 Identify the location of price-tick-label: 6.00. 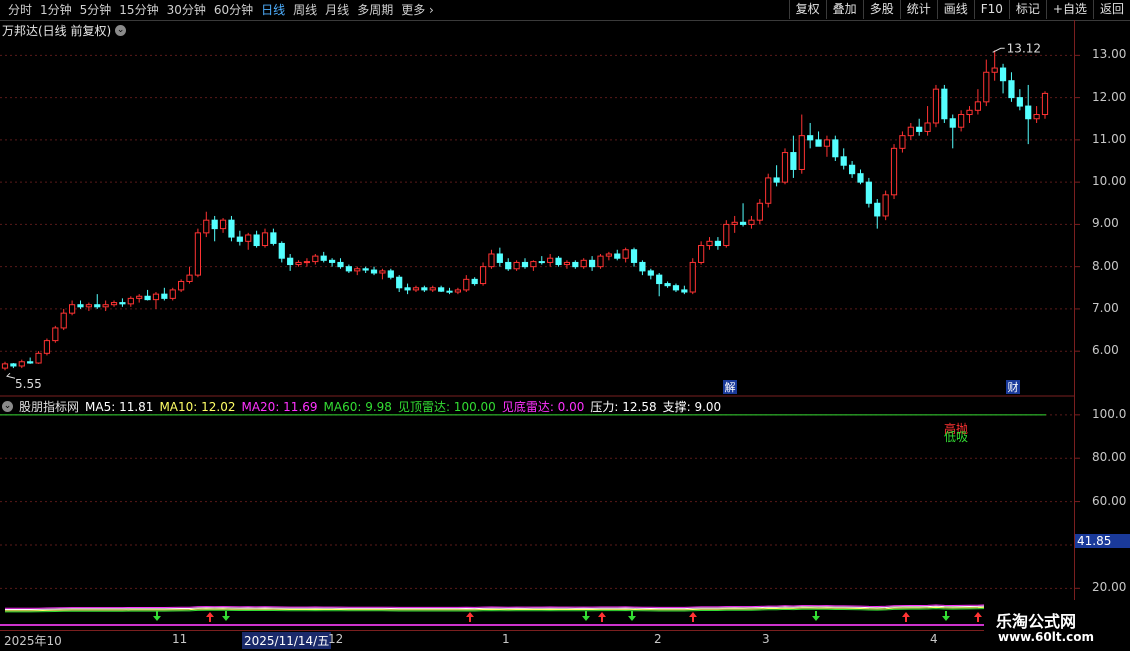
(1105, 350).